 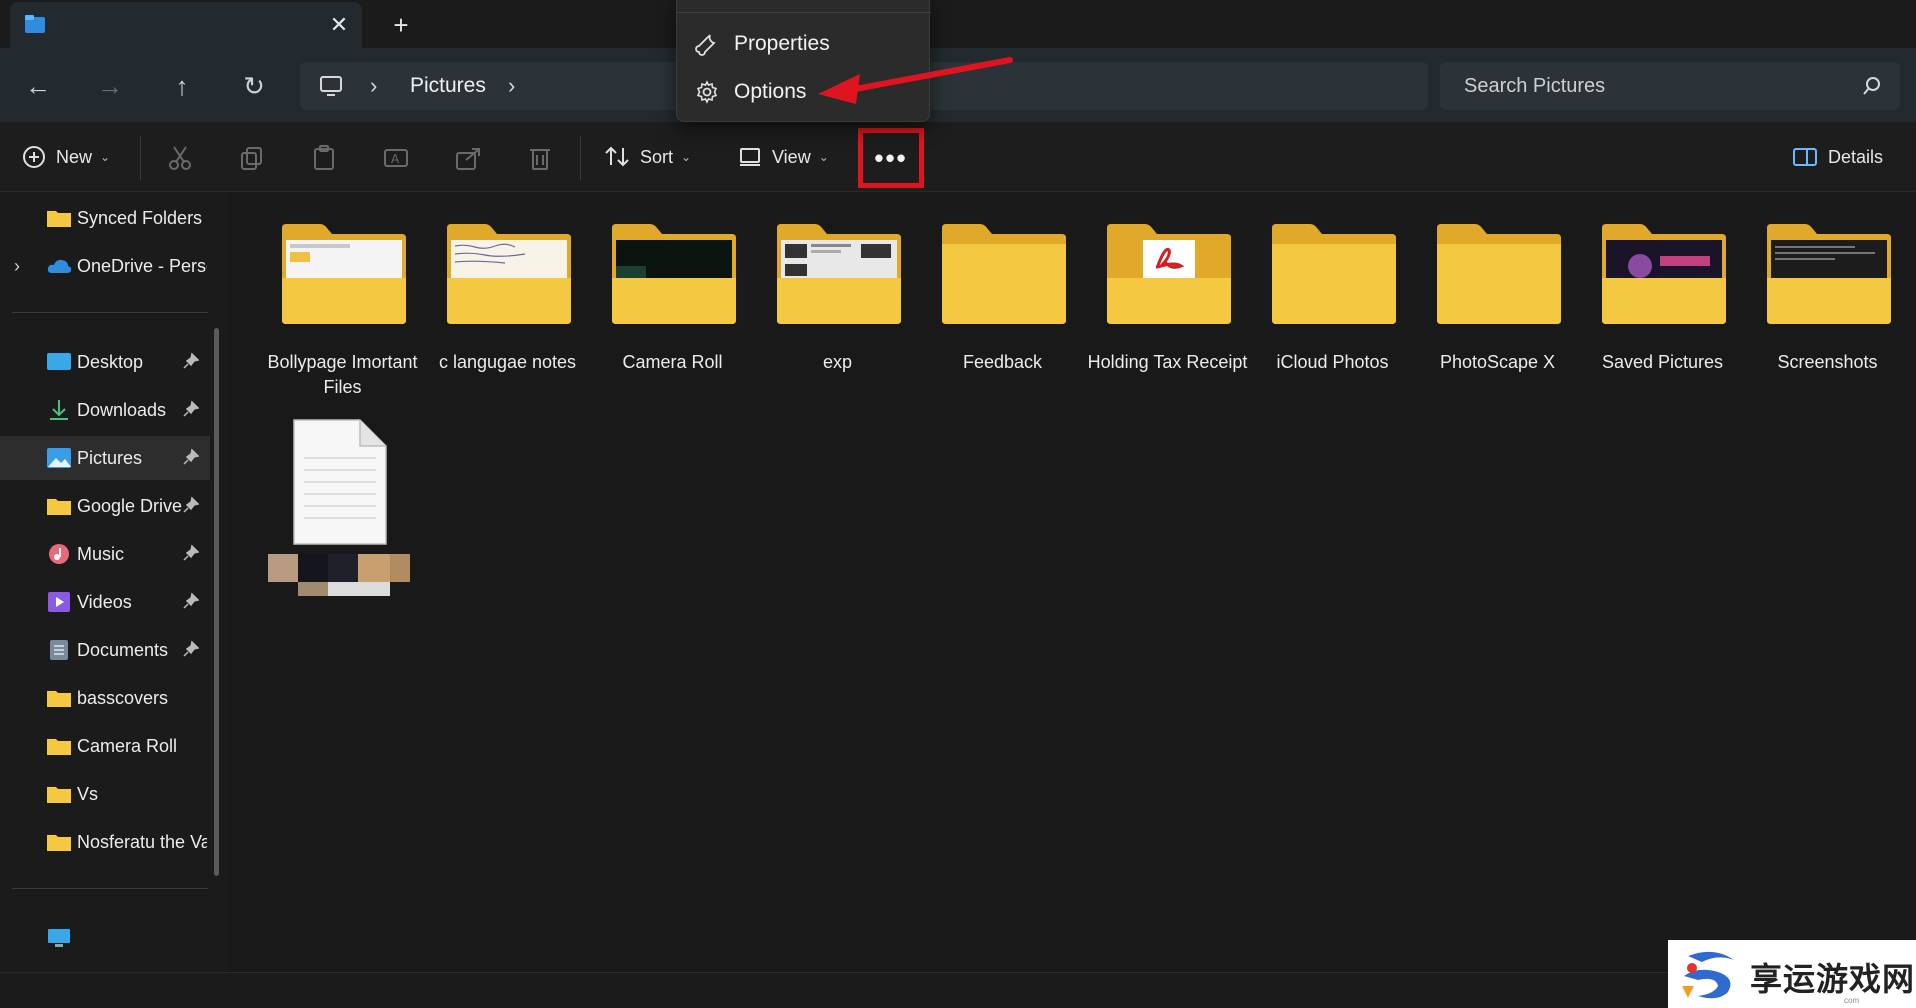 What do you see at coordinates (254, 86) in the screenshot?
I see `refresh-button: ↻` at bounding box center [254, 86].